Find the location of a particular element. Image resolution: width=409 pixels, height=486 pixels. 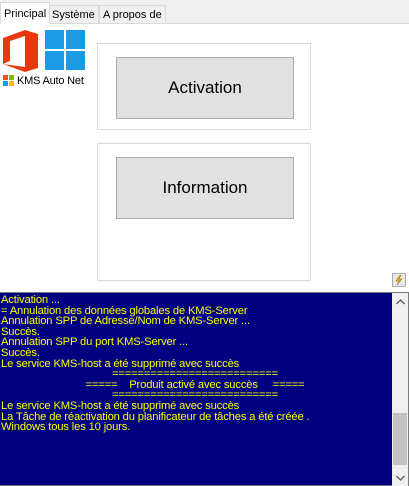

chevron-up-icon is located at coordinates (400, 301).